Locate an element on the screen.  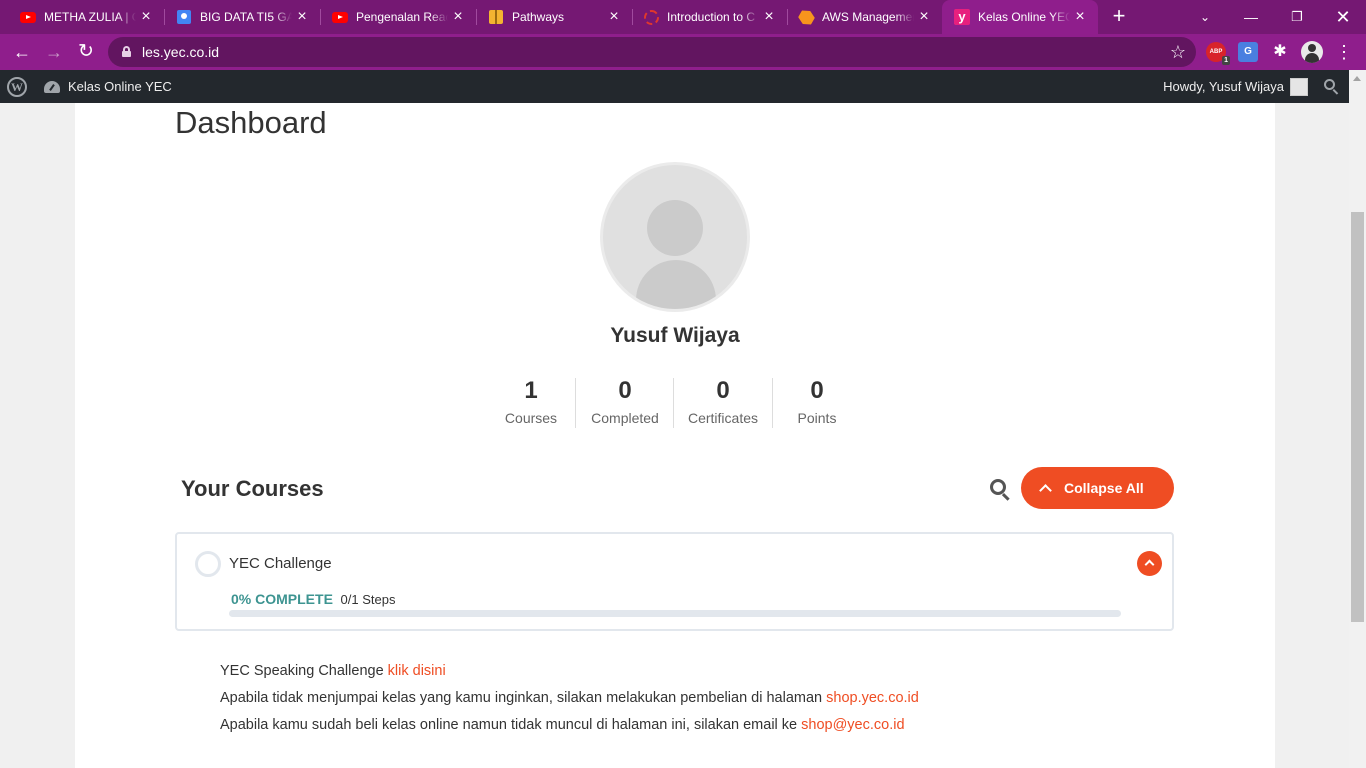
tab-title: Kelas Online YEC is located at coordinates (1024, 17).